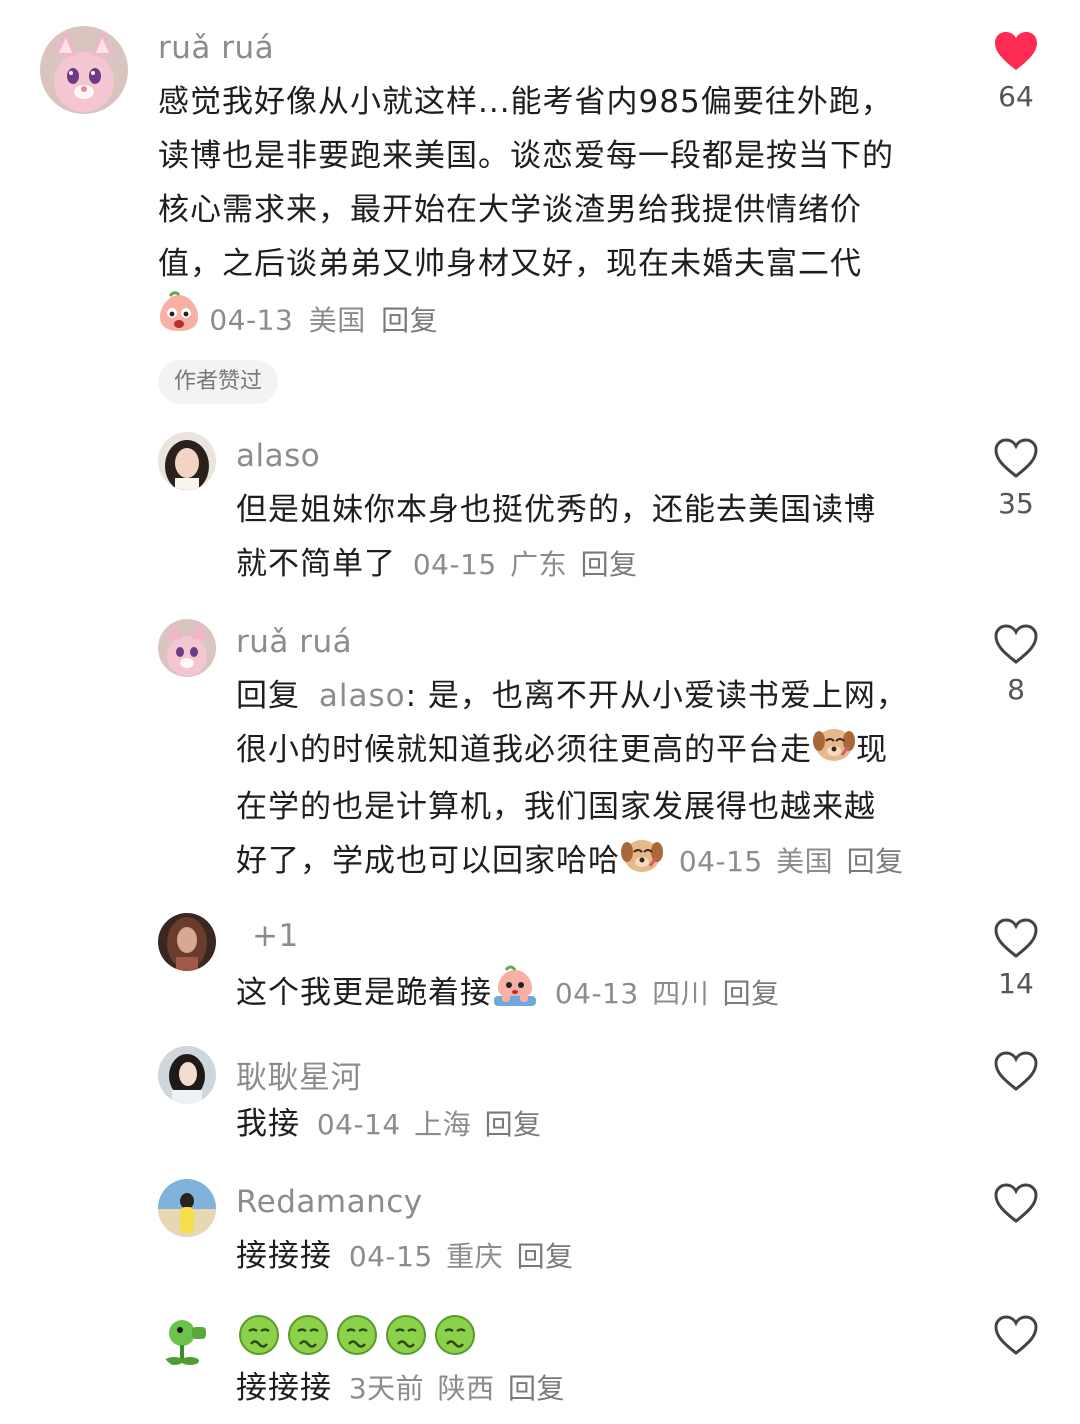 The width and height of the screenshot is (1080, 1424). I want to click on username: 耿耿星河, so click(299, 1074).